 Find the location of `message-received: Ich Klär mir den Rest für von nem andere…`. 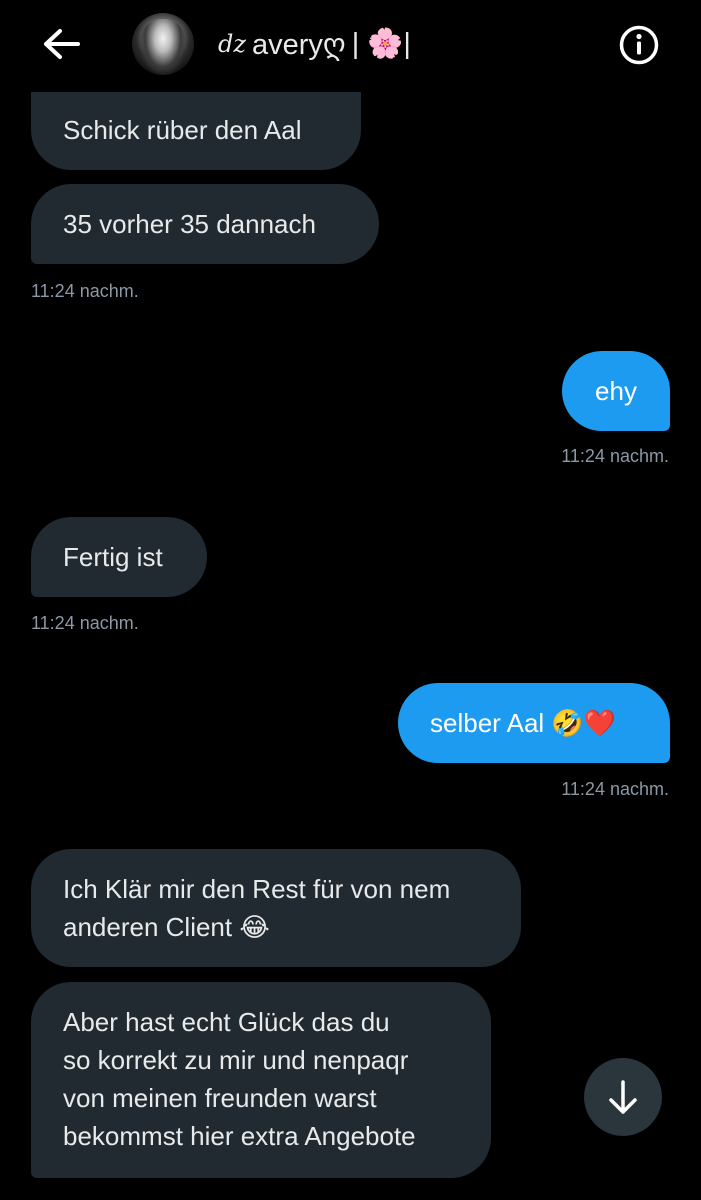

message-received: Ich Klär mir den Rest für von nem andere… is located at coordinates (276, 908).